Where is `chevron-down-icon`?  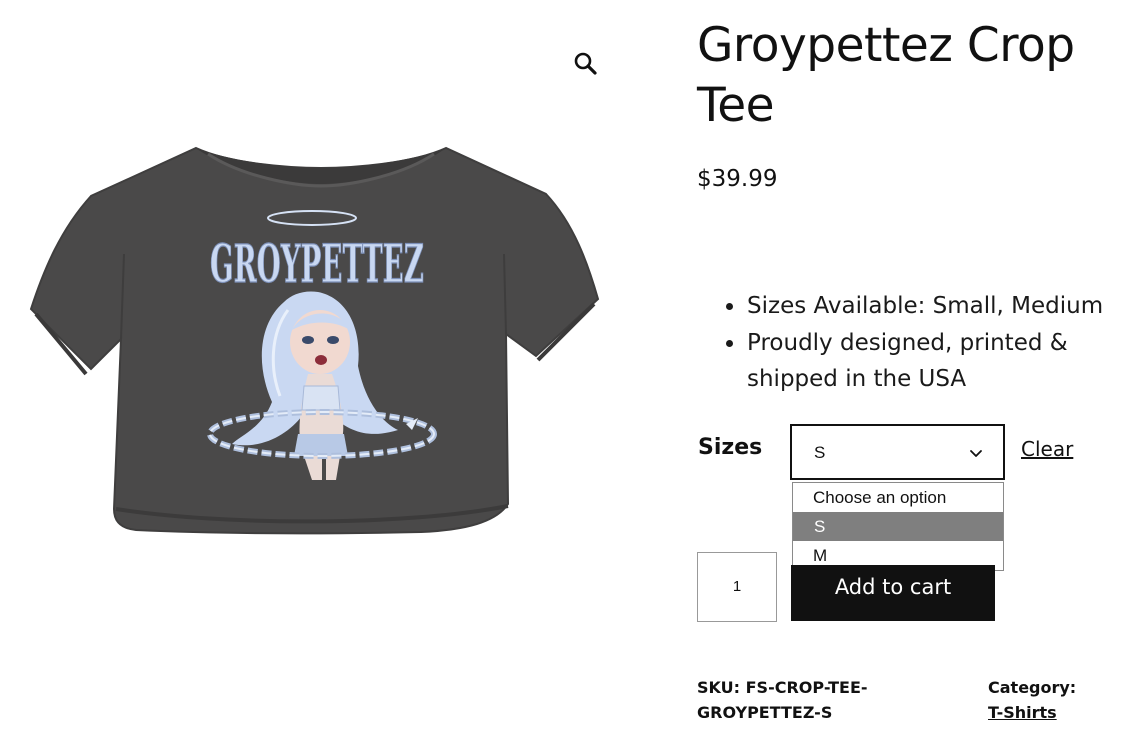
chevron-down-icon is located at coordinates (976, 453).